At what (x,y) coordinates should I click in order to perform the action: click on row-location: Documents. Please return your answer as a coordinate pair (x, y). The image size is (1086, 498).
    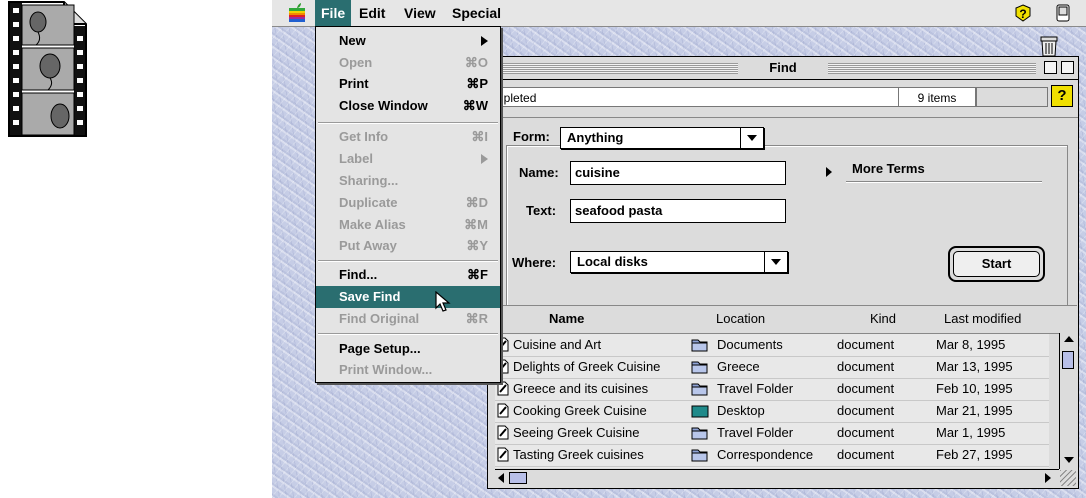
    Looking at the image, I should click on (750, 344).